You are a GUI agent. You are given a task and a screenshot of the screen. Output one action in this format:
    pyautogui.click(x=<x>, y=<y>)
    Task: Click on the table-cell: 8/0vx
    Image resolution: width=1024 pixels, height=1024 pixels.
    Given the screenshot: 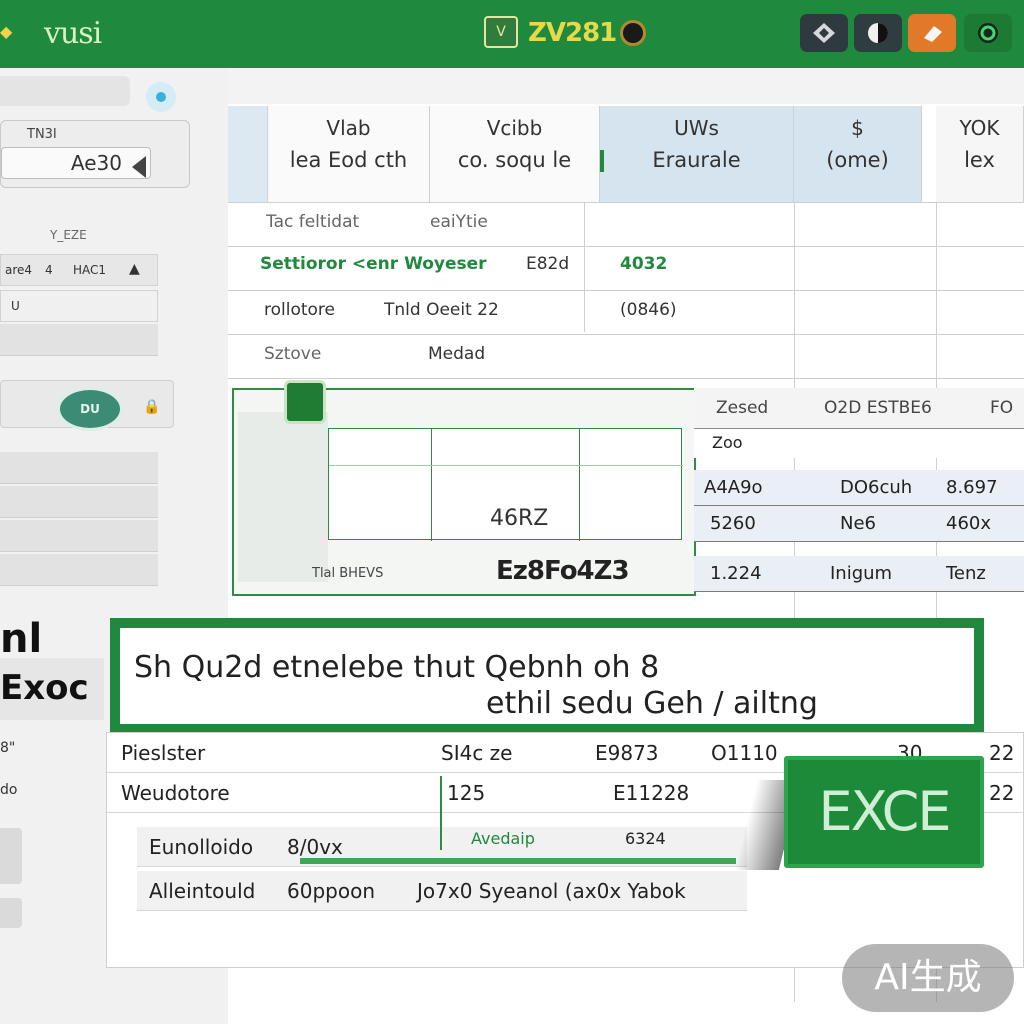 What is the action you would take?
    pyautogui.click(x=315, y=847)
    